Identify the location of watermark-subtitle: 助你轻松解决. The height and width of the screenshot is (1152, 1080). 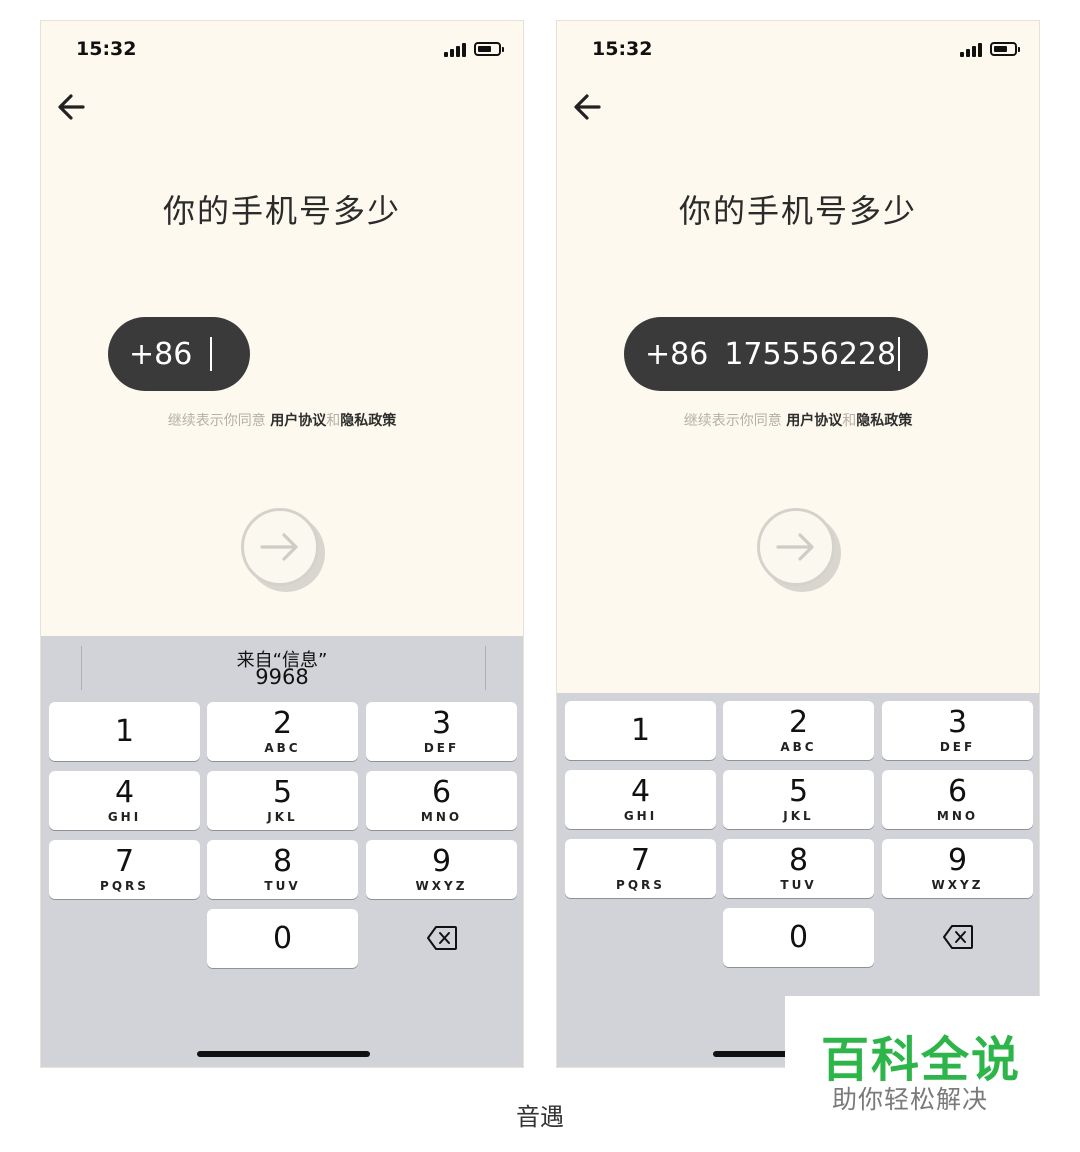
(910, 1099).